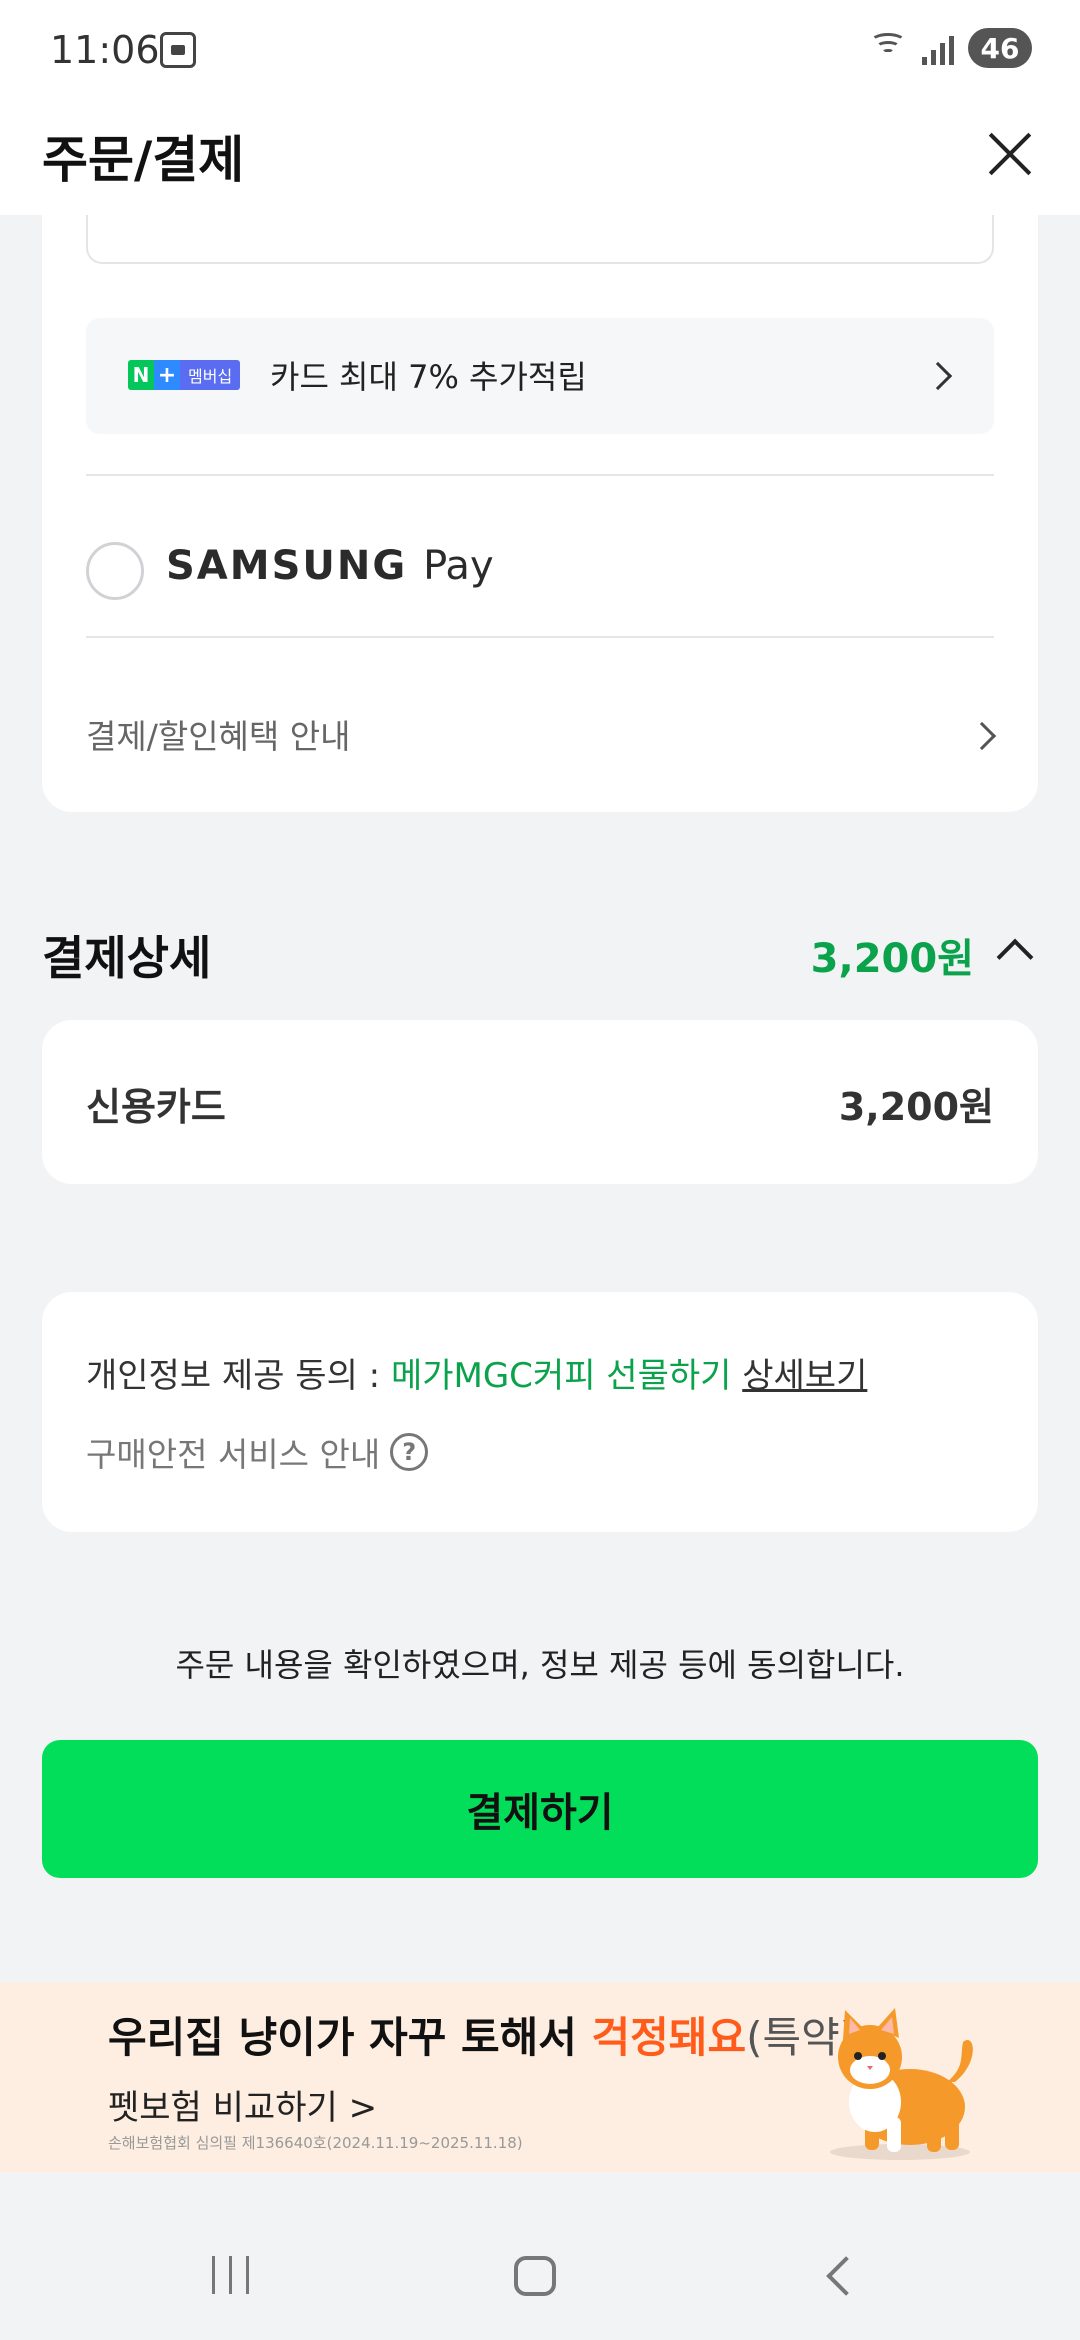 Image resolution: width=1080 pixels, height=2340 pixels. I want to click on battery-badge: 46, so click(1000, 48).